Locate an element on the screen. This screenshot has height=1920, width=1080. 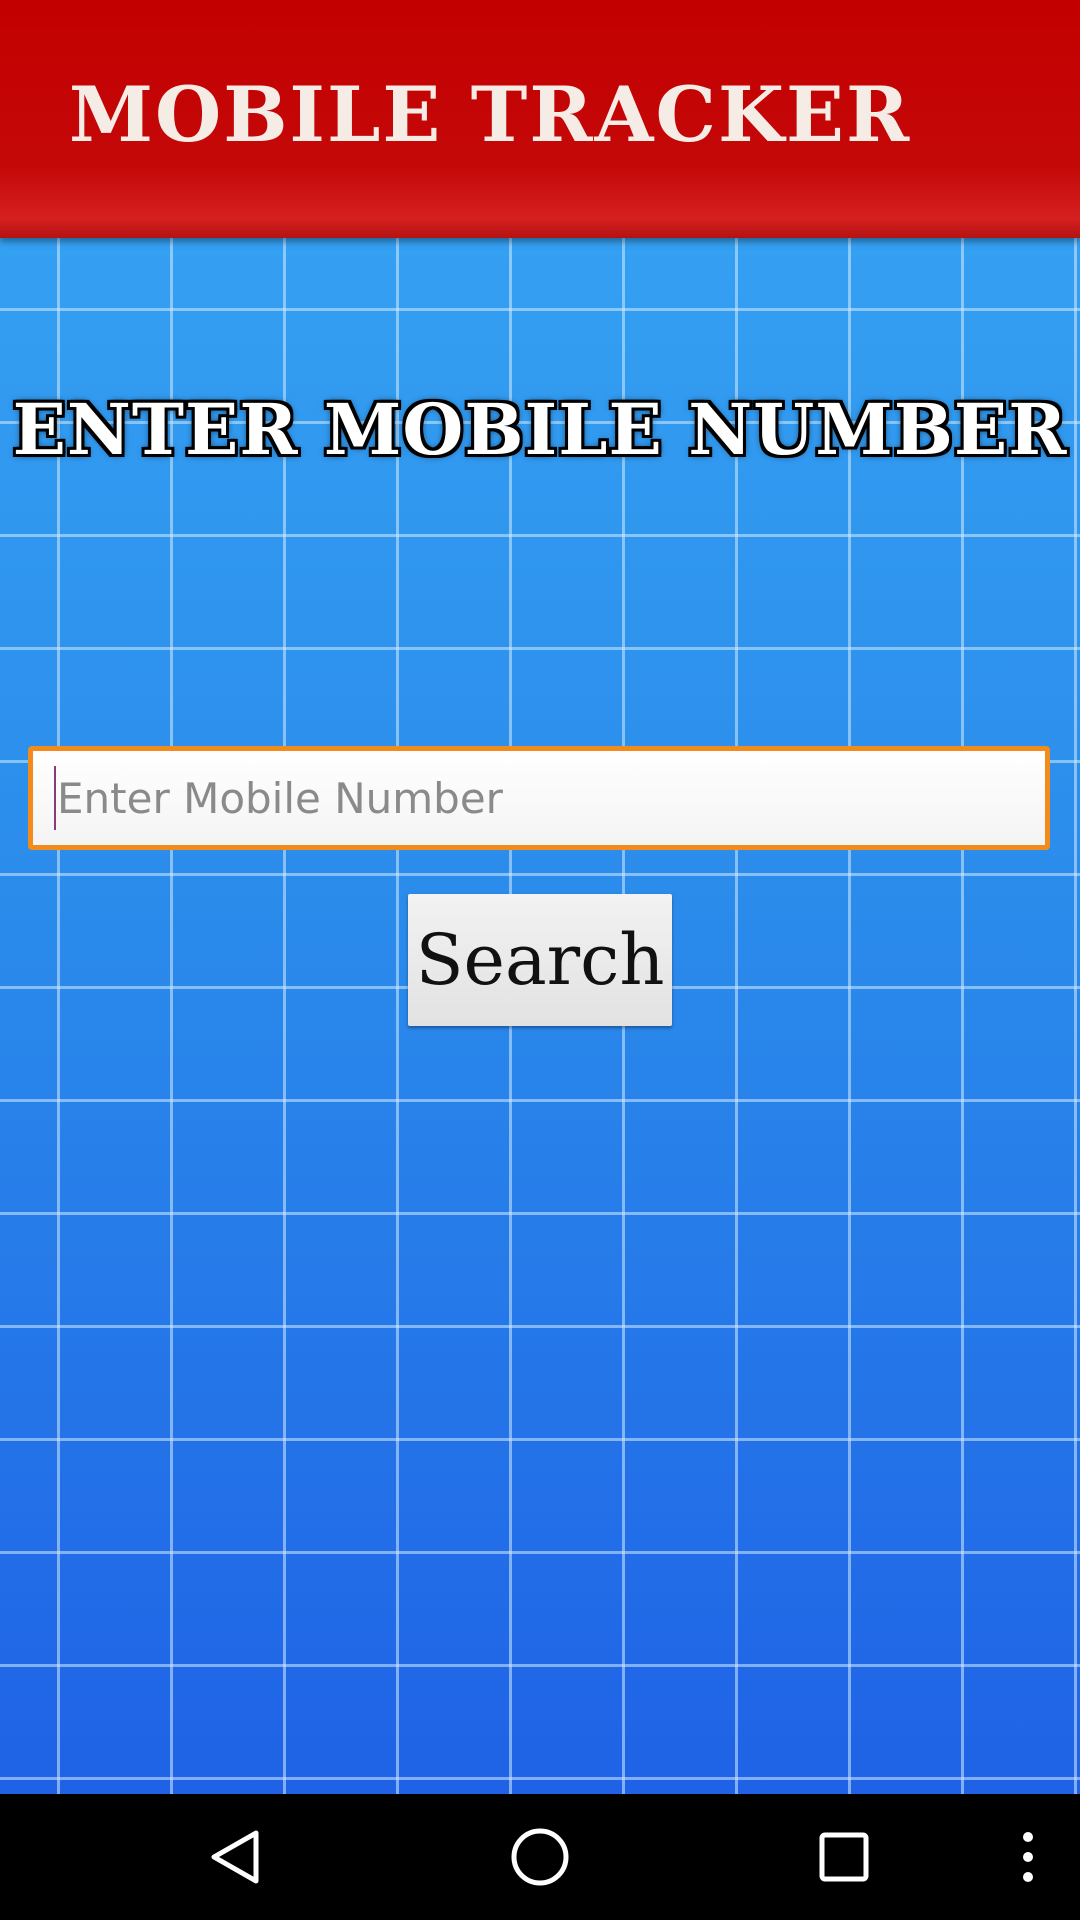
back-button is located at coordinates (236, 1857).